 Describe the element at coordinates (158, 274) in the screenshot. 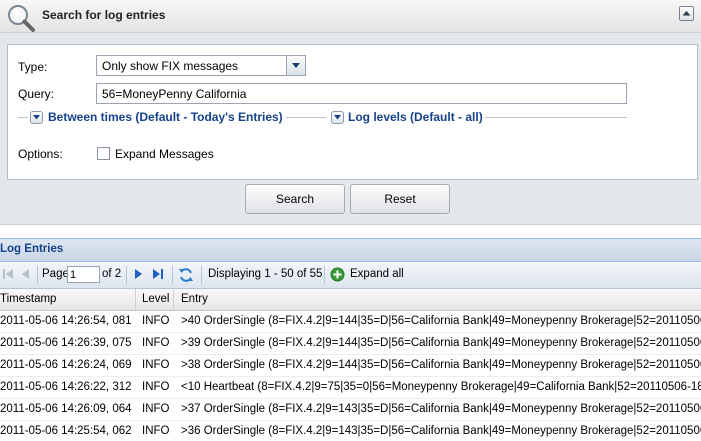

I see `last-page-icon` at that location.